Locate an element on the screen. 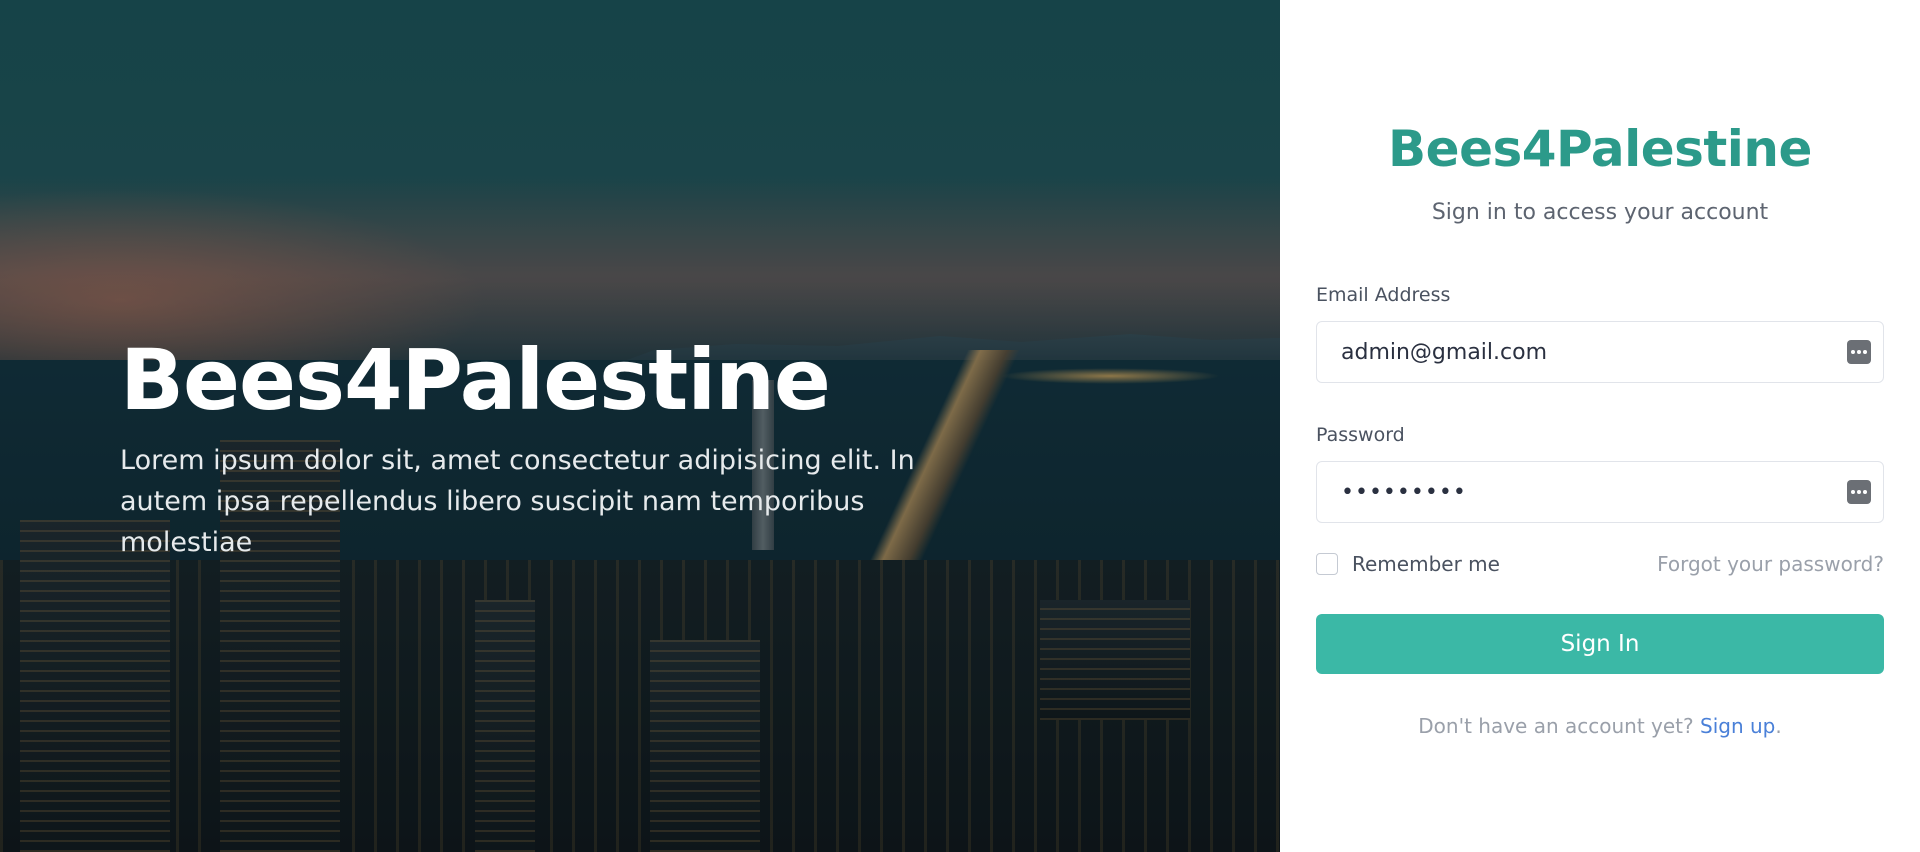 This screenshot has width=1920, height=852. remember-me-label: Remember me is located at coordinates (1426, 564).